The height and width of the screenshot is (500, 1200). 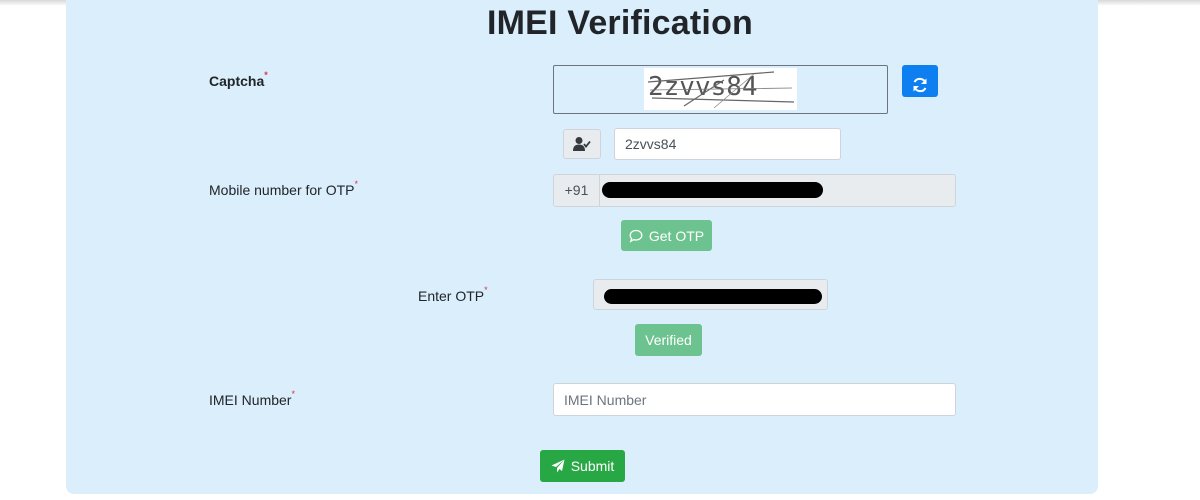 What do you see at coordinates (592, 466) in the screenshot?
I see `submit-label: Submit` at bounding box center [592, 466].